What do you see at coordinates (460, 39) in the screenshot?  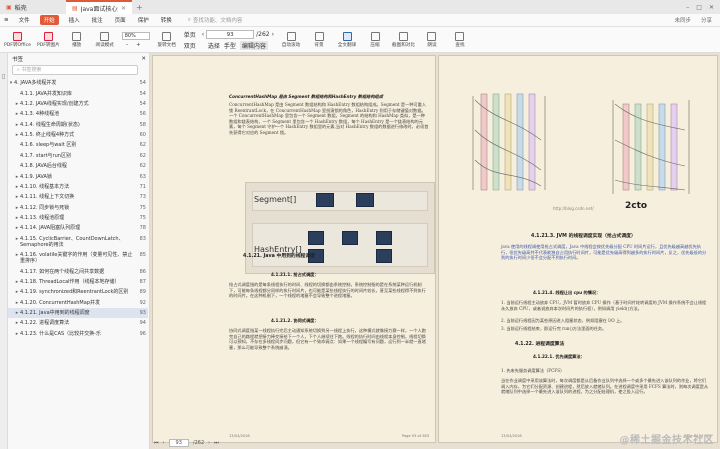 I see `find-button: 查找` at bounding box center [460, 39].